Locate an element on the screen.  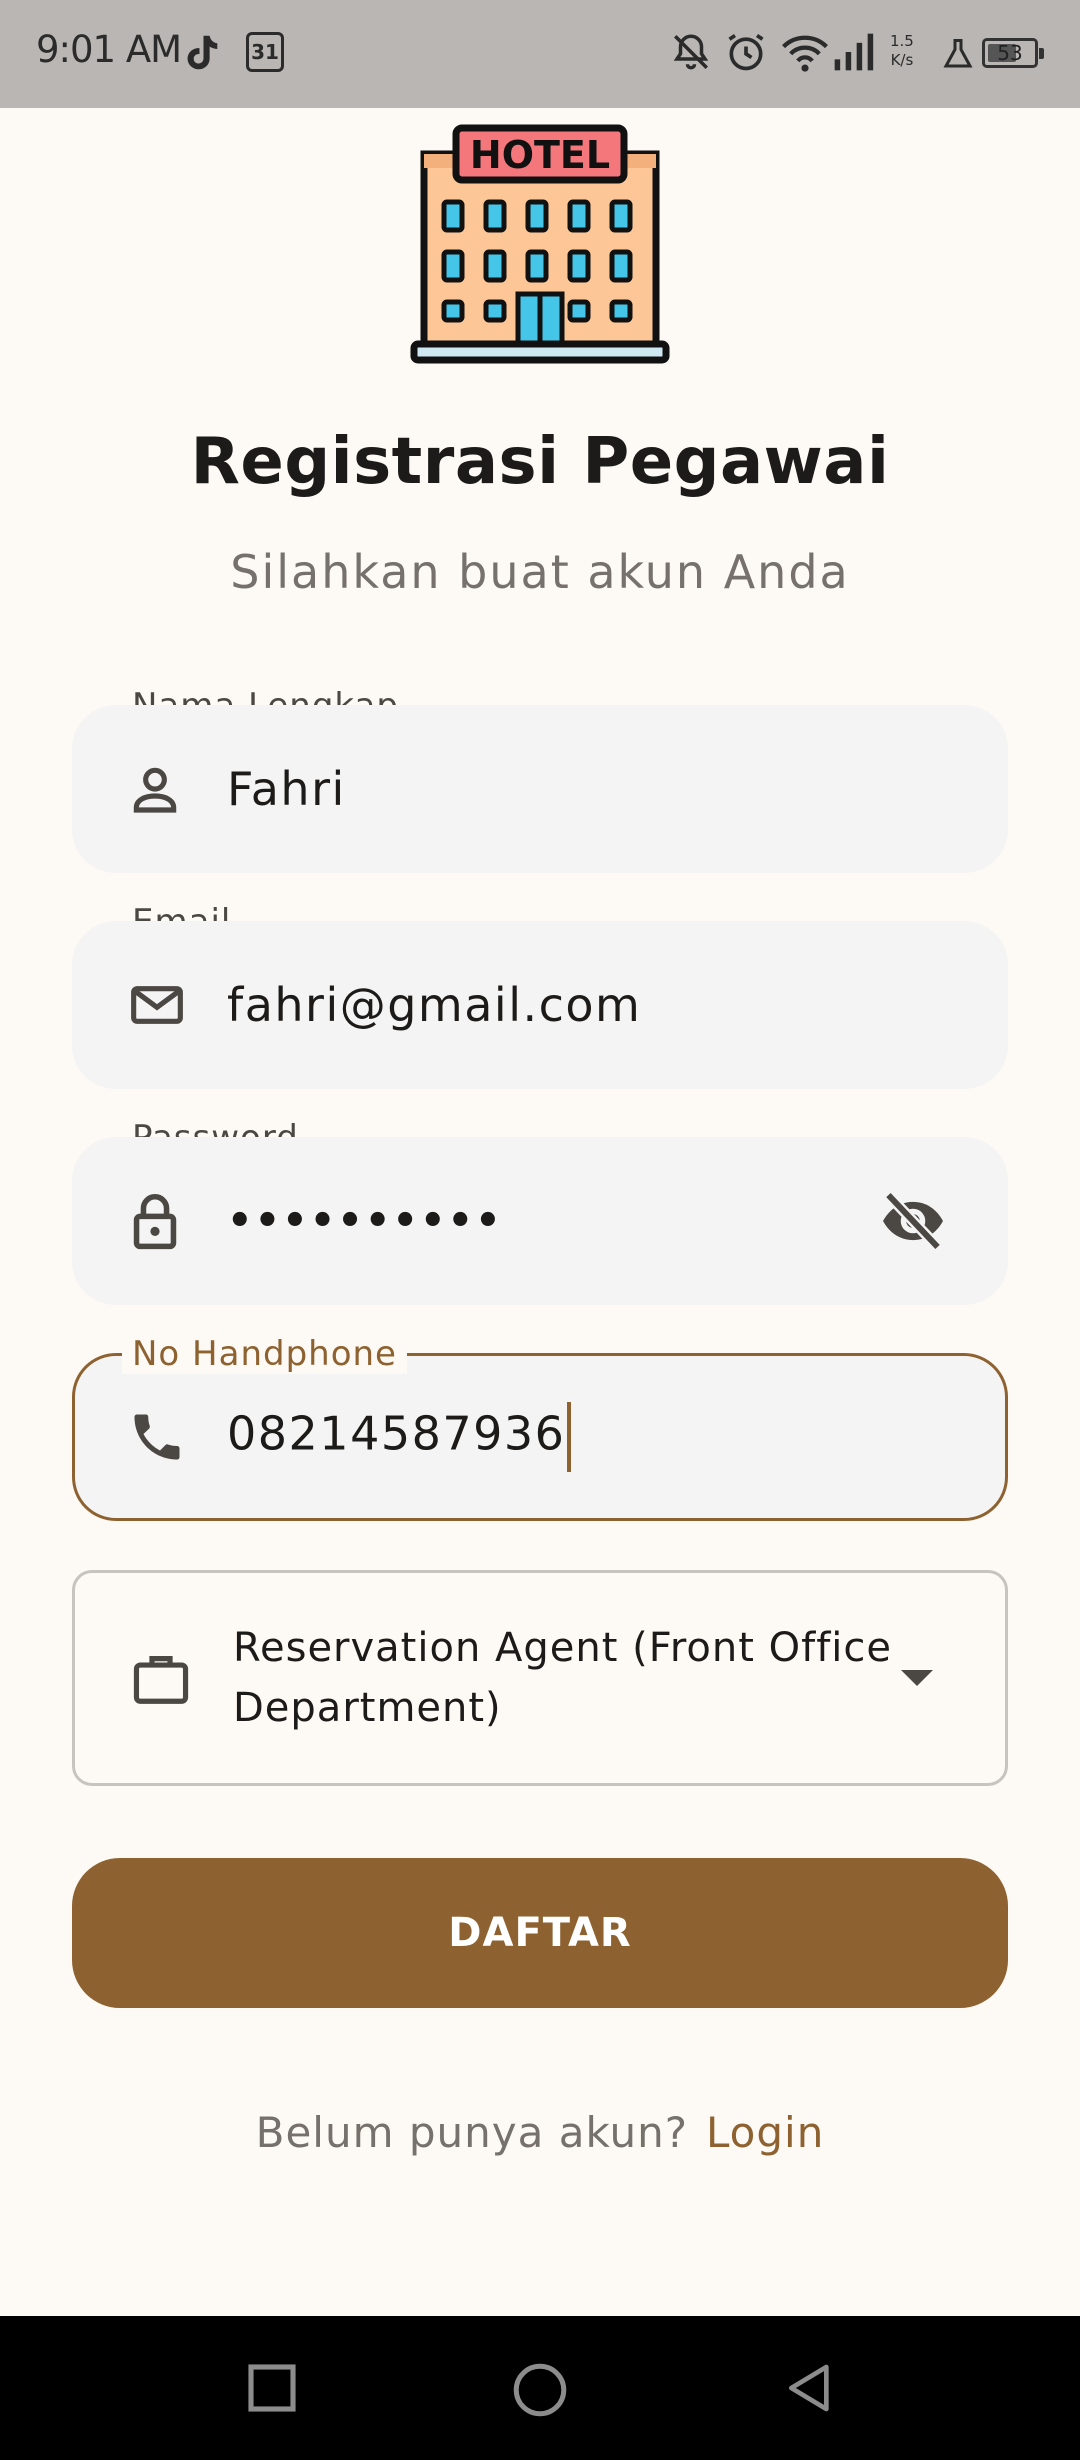
navigation-bar is located at coordinates (540, 2388).